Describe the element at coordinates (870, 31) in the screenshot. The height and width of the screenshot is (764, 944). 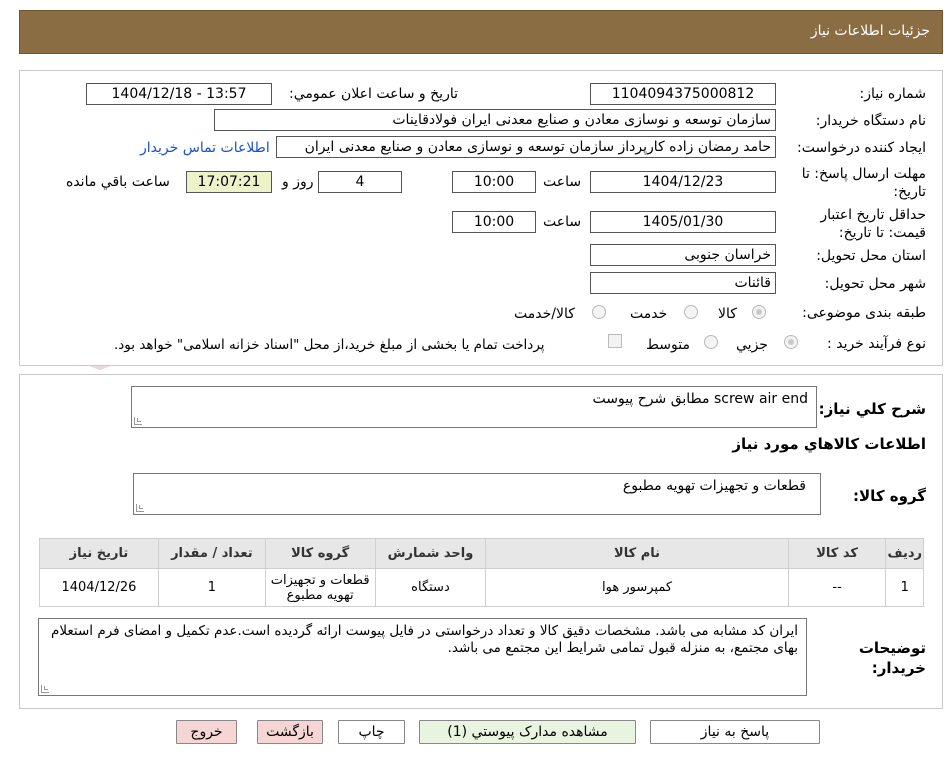
I see `page-title: جزئیات اطلاعات نیاز` at that location.